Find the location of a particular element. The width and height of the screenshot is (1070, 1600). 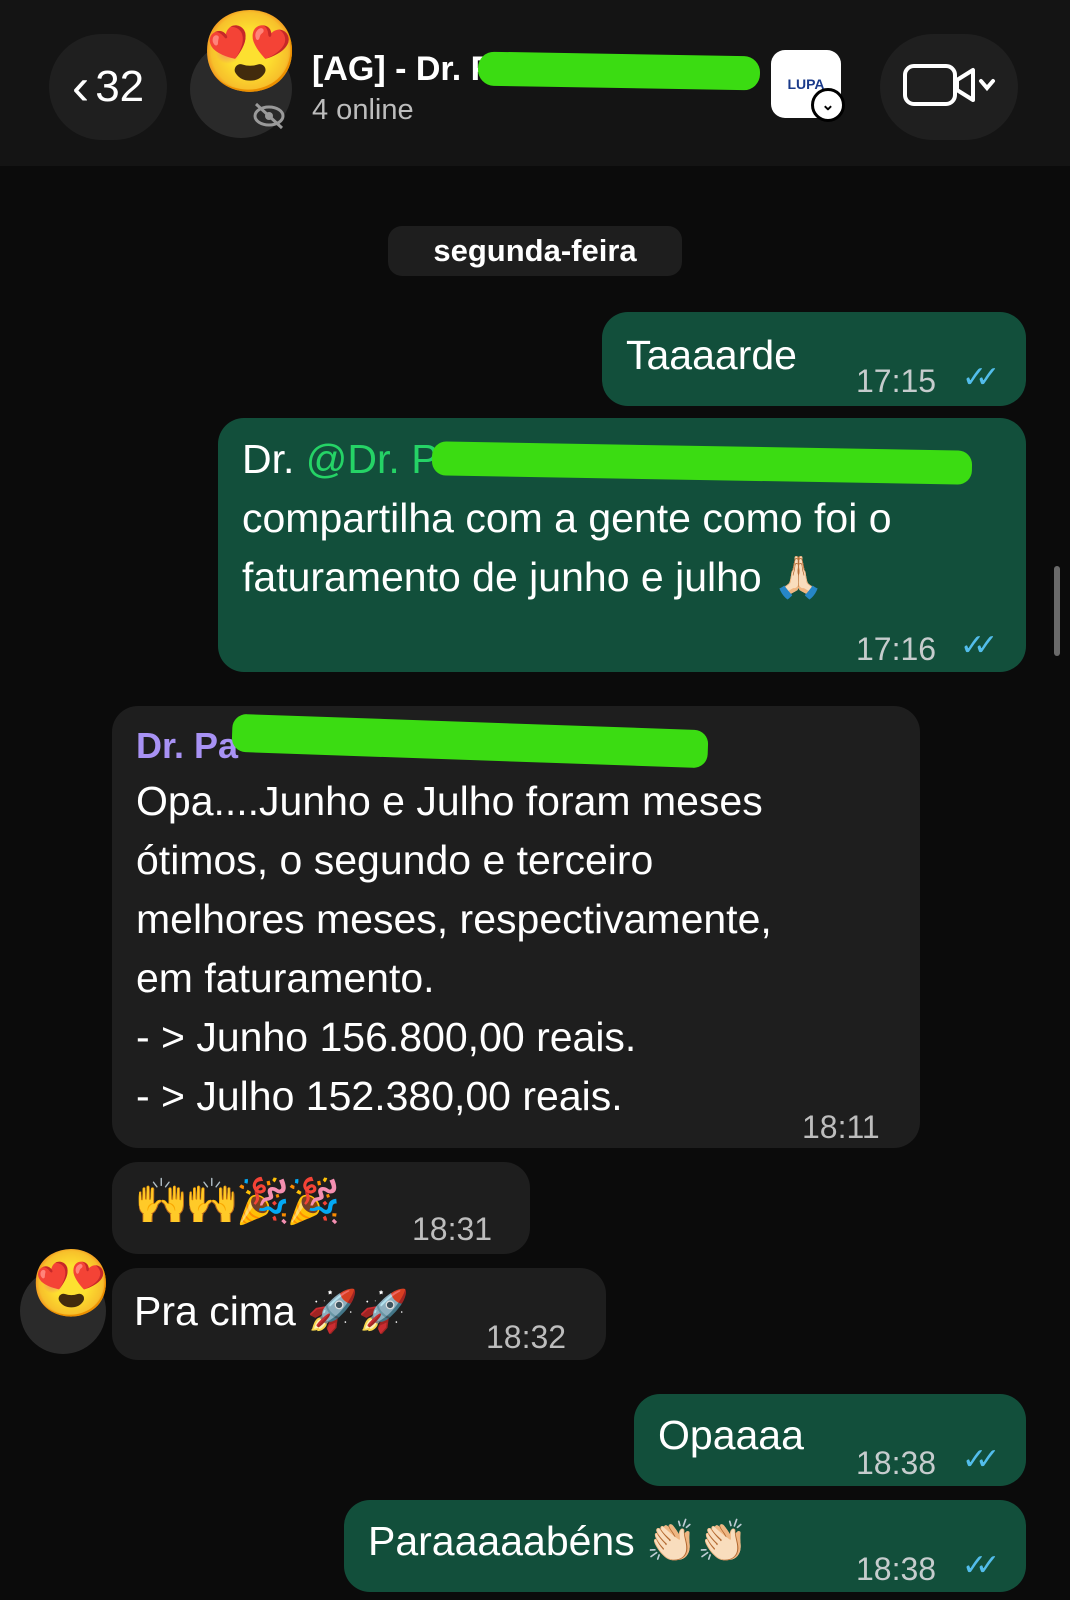

redaction-mark is located at coordinates (619, 71).